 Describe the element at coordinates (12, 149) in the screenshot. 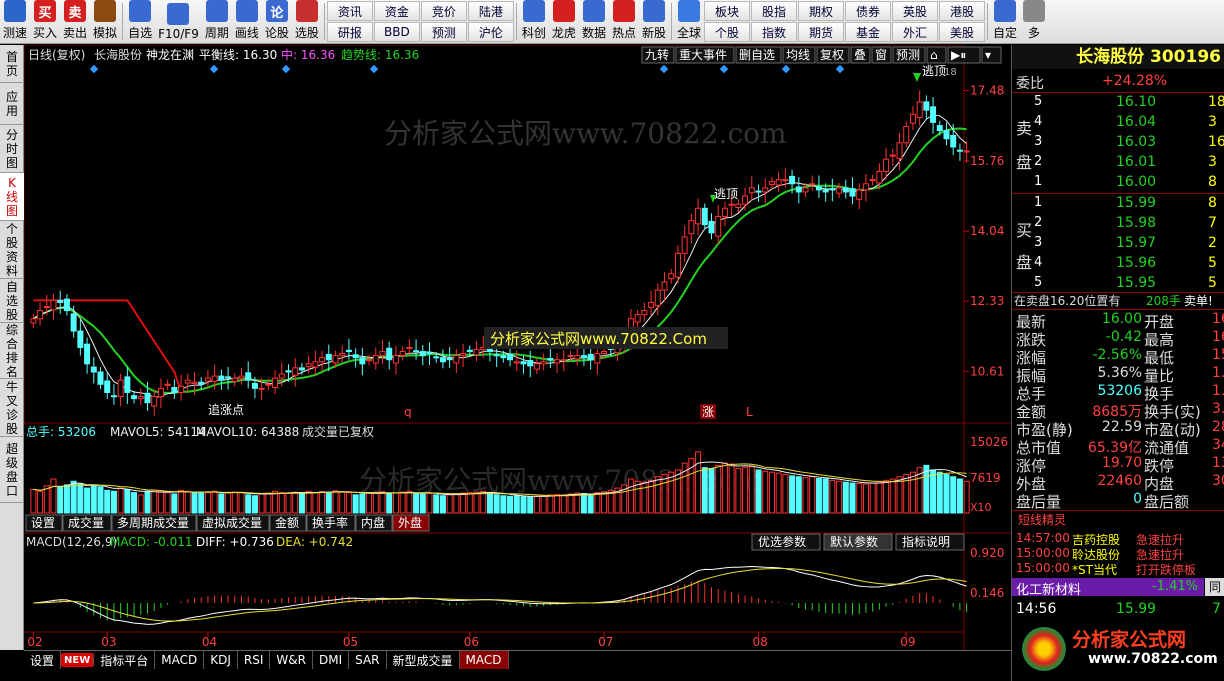

I see `left-tab-2: 分时图` at that location.